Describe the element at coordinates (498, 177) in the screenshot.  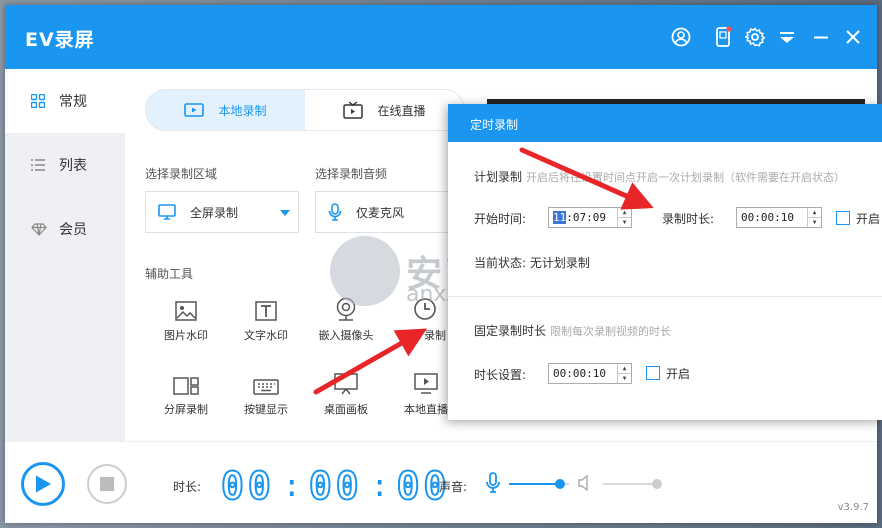
I see `scheduled-section-title: 计划录制` at that location.